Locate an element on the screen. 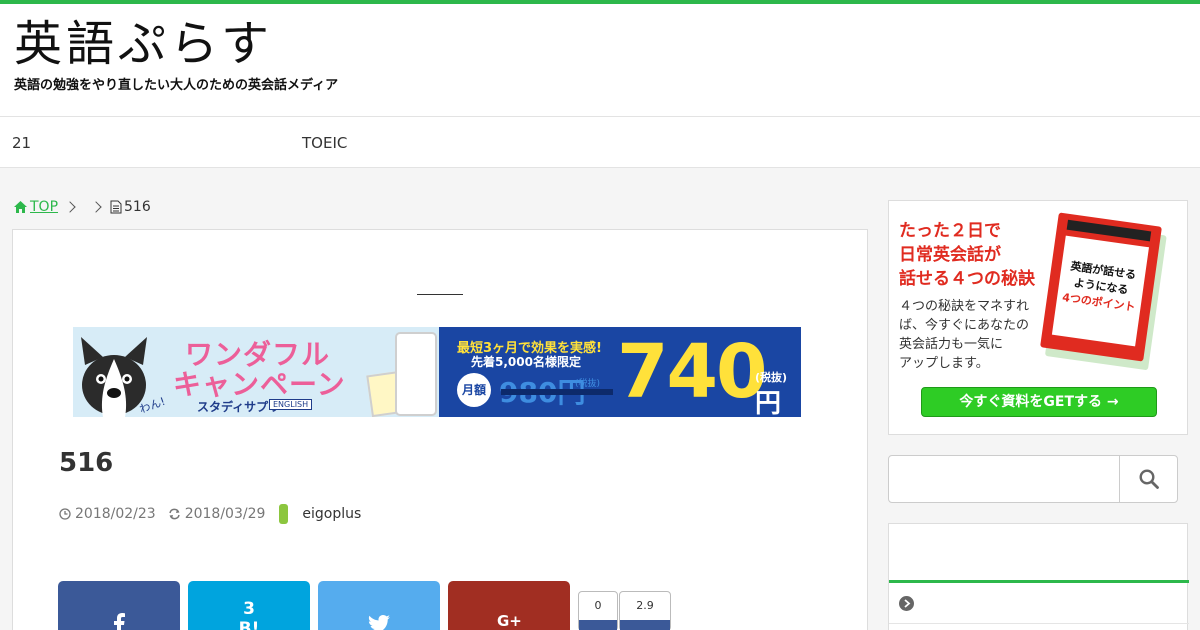  googleplus-icon: G+ is located at coordinates (509, 620).